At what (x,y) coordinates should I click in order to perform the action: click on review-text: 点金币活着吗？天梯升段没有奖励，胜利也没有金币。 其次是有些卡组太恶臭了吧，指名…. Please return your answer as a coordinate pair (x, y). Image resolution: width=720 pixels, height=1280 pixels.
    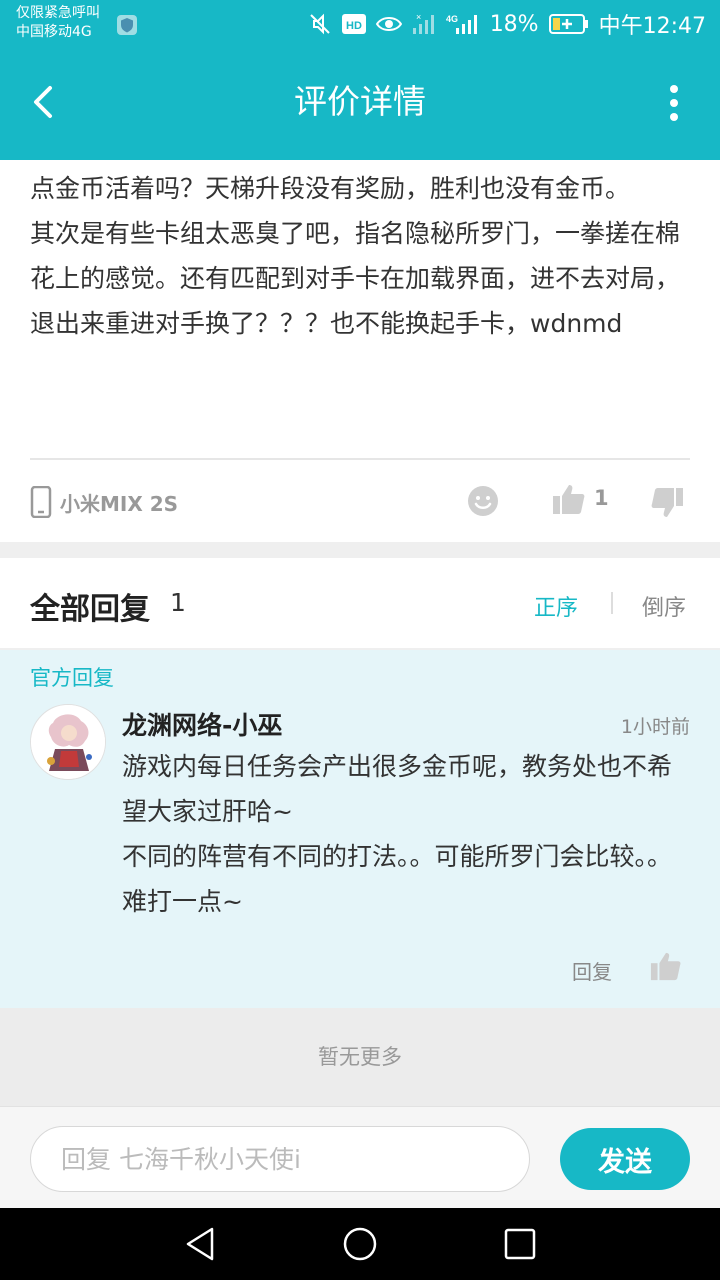
    Looking at the image, I should click on (360, 256).